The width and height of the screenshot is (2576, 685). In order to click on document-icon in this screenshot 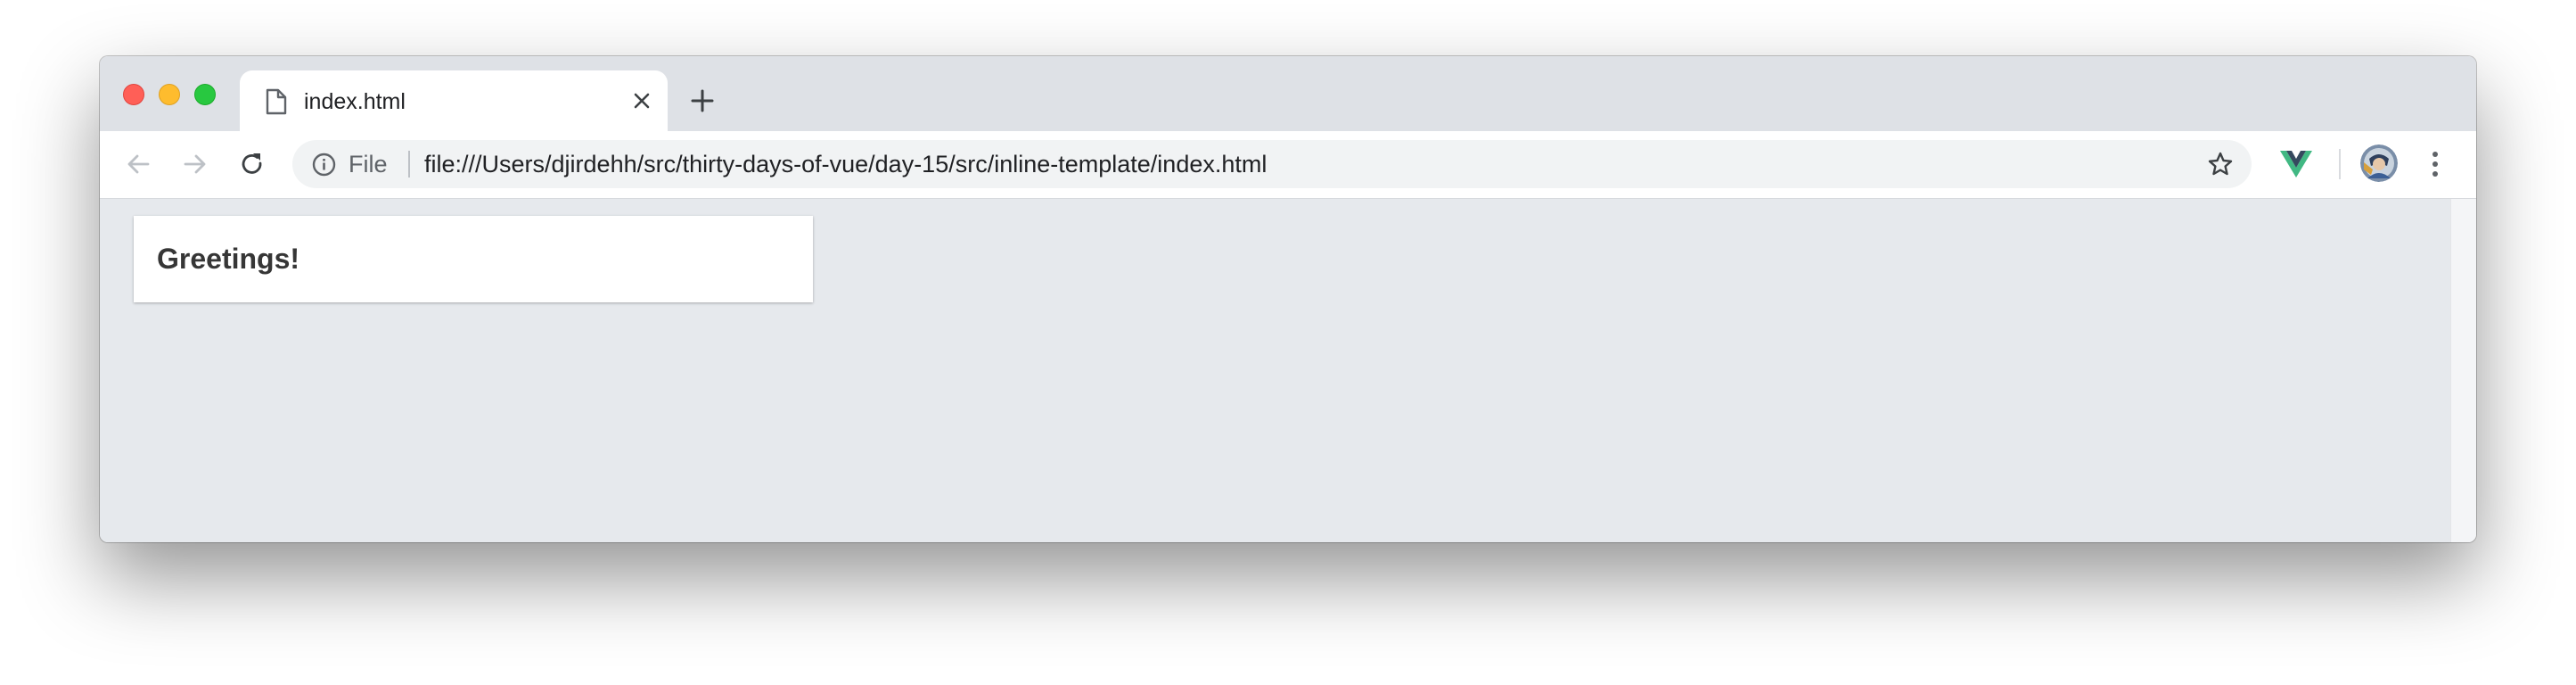, I will do `click(277, 102)`.